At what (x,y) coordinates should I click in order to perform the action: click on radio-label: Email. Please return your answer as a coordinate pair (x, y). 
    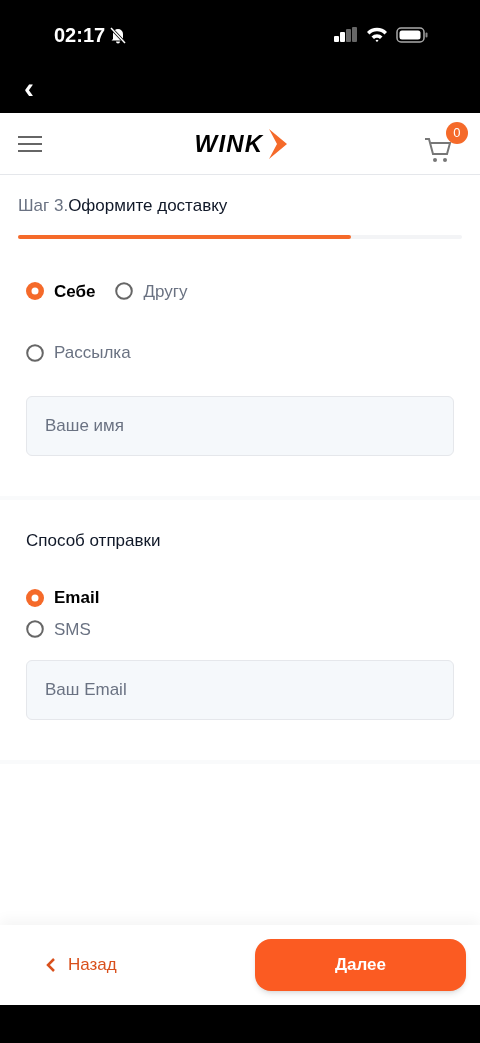
    Looking at the image, I should click on (77, 598).